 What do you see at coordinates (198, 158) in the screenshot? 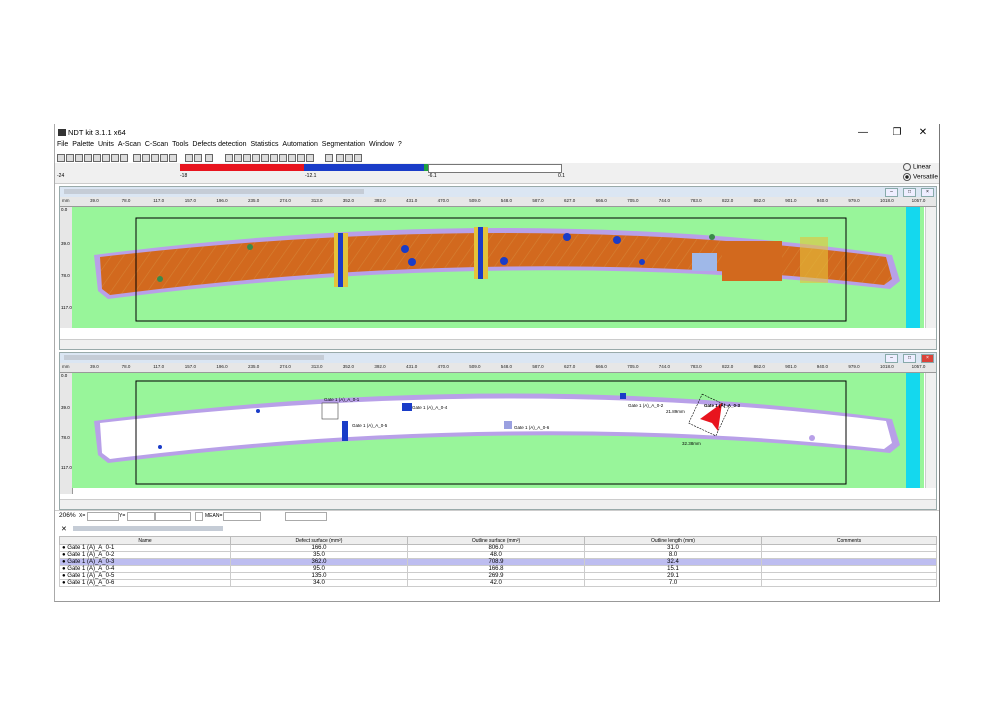
I see `target-icon` at bounding box center [198, 158].